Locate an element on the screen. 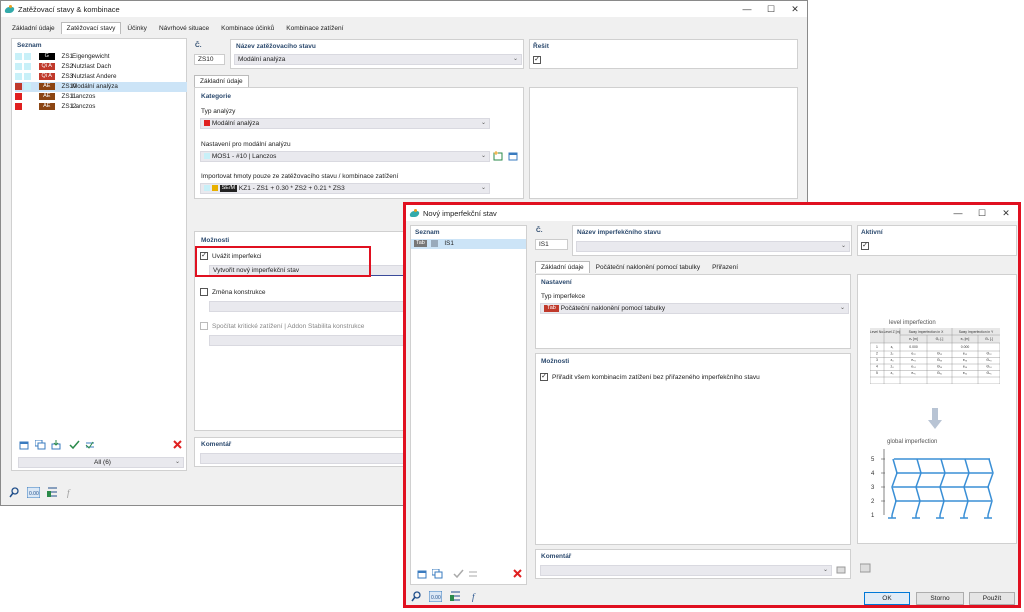 Image resolution: width=1024 pixels, height=612 pixels. dialog-list-panel: Seznam Tab IS1 is located at coordinates (468, 405).